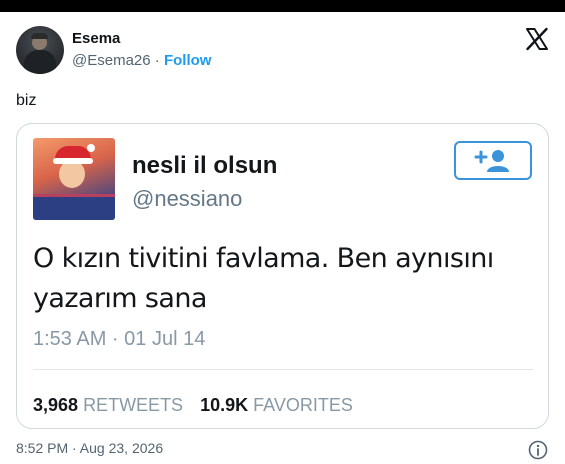 This screenshot has width=565, height=464. I want to click on embedded-author-handle: @nessiano, so click(187, 199).